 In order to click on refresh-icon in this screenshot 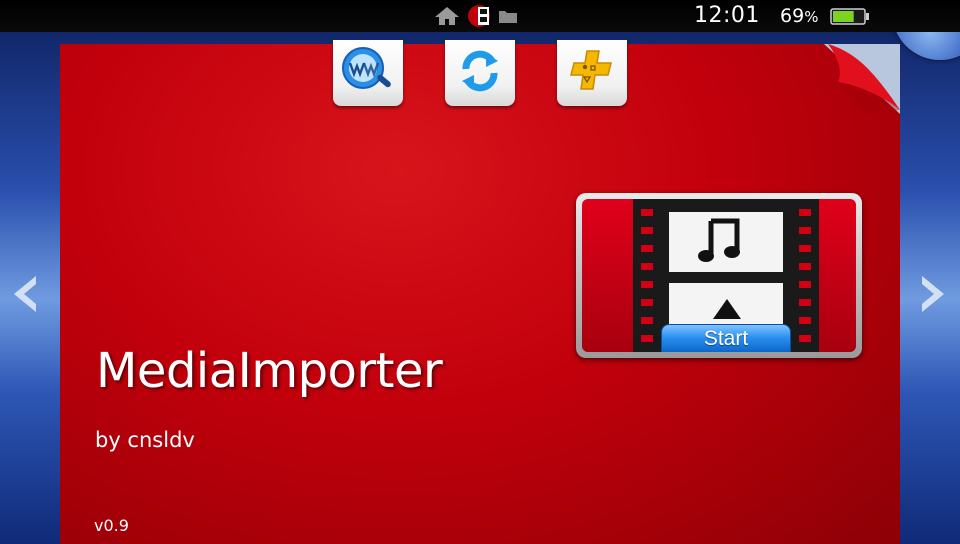, I will do `click(480, 73)`.